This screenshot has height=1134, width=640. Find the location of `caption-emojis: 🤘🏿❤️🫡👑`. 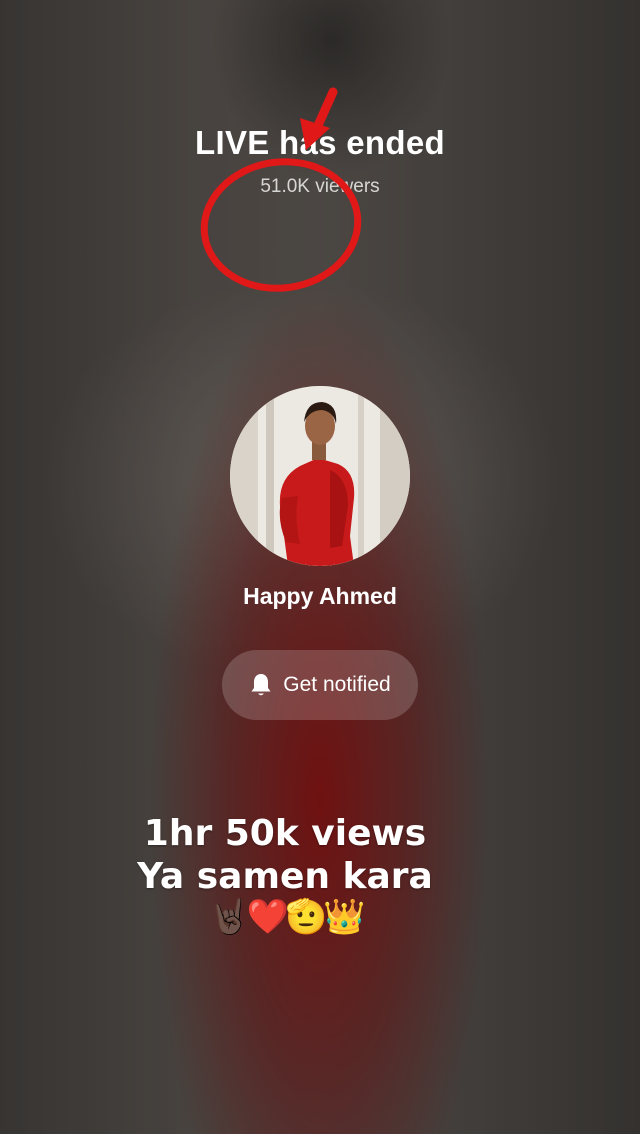

caption-emojis: 🤘🏿❤️🫡👑 is located at coordinates (286, 917).